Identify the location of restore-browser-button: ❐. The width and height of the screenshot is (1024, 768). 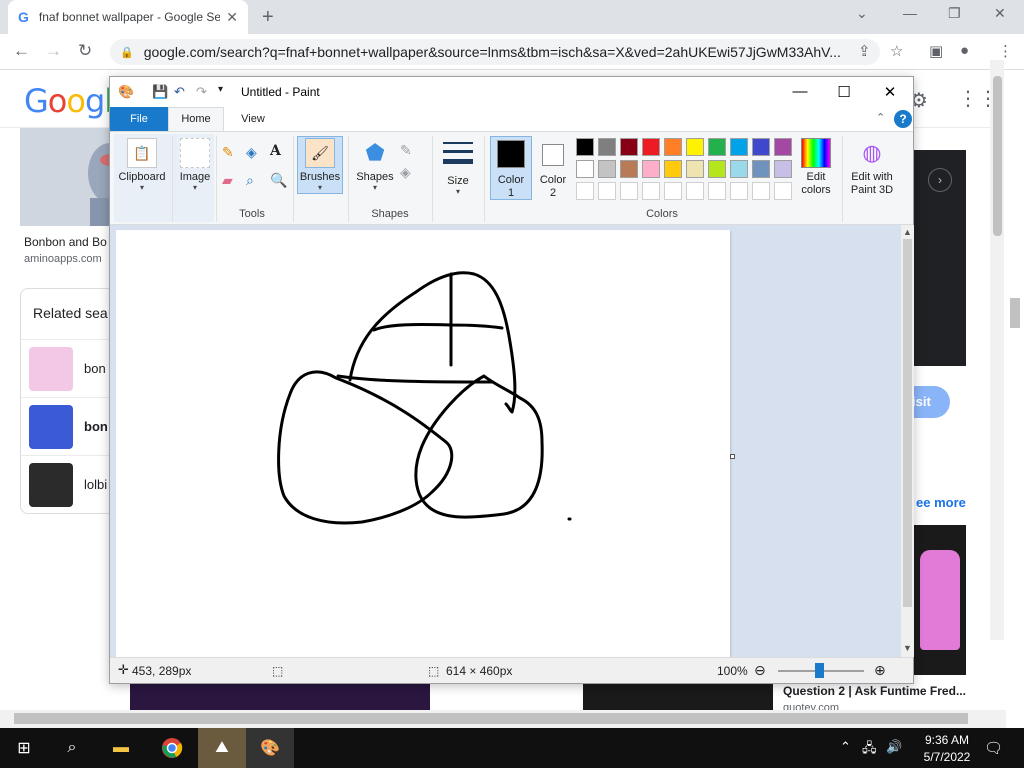
(954, 13).